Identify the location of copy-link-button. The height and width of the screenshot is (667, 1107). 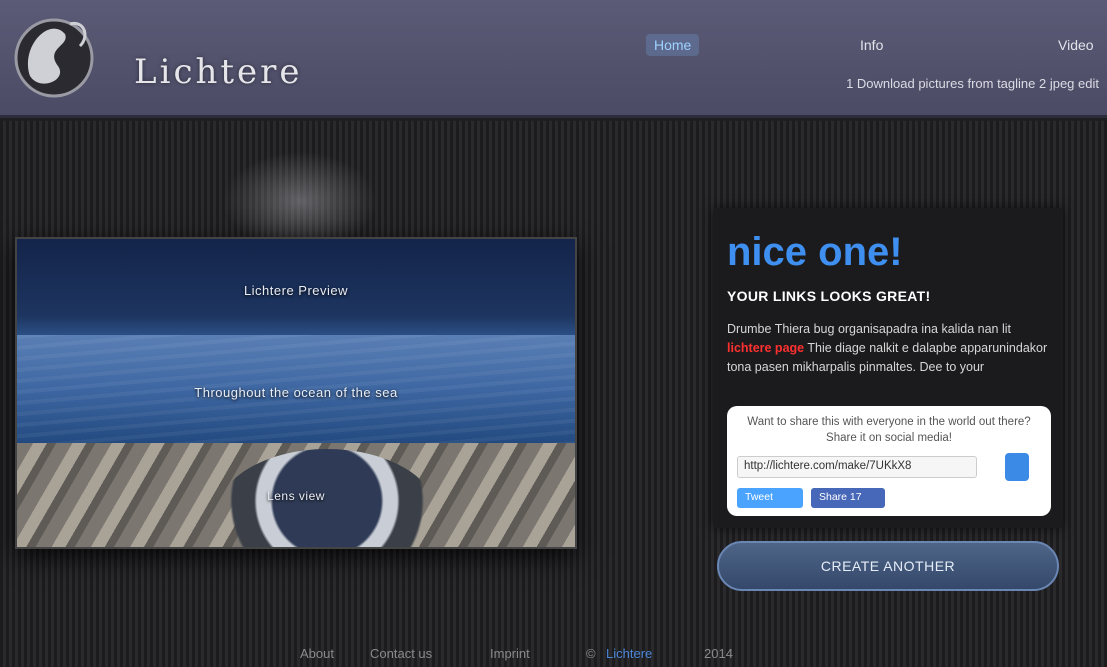
(1017, 467).